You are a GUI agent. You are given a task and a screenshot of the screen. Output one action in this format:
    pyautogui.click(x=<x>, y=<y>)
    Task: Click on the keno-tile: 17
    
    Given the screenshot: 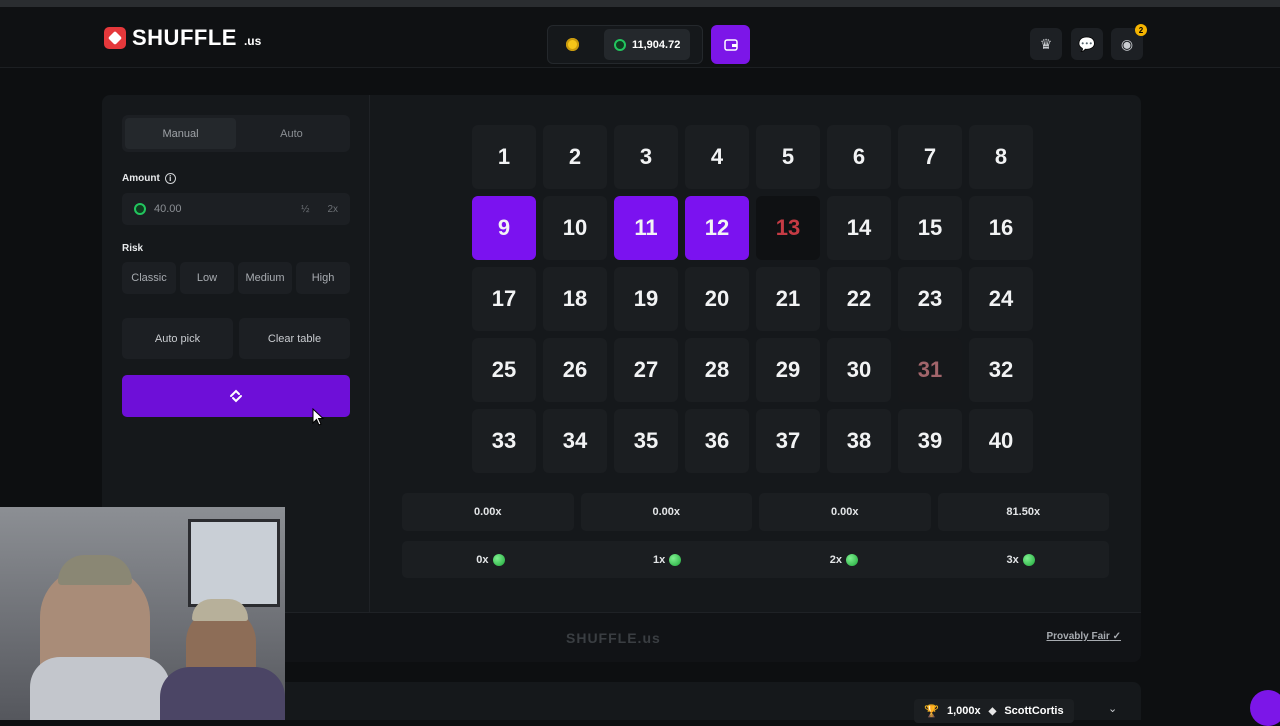 What is the action you would take?
    pyautogui.click(x=504, y=299)
    